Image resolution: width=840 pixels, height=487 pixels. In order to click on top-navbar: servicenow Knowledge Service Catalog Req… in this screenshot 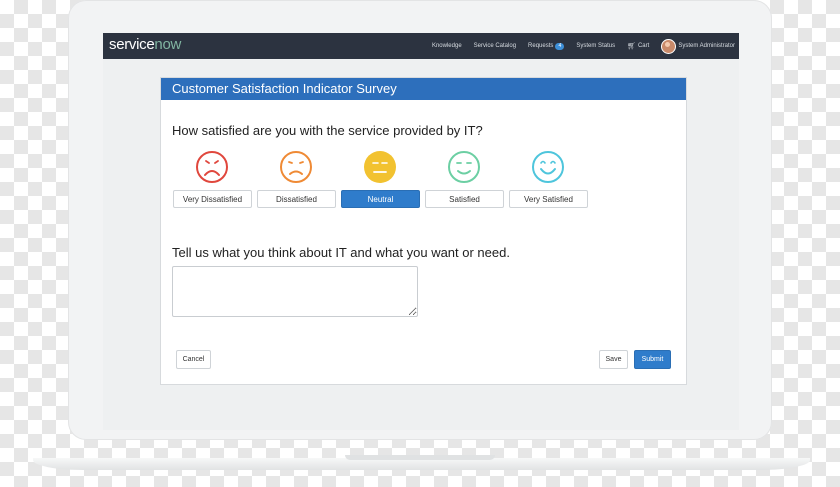, I will do `click(421, 46)`.